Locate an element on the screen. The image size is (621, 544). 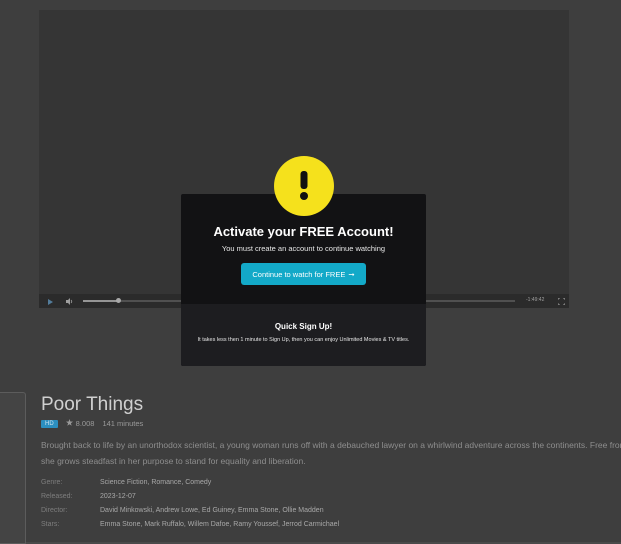
detail-label: Released: is located at coordinates (57, 496).